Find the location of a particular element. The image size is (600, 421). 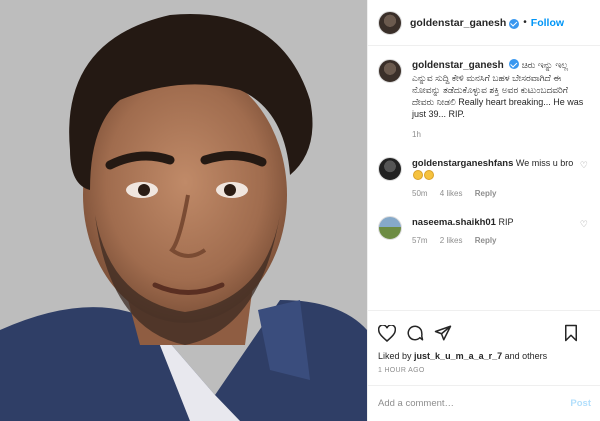

comment-composer: Post is located at coordinates (484, 403).